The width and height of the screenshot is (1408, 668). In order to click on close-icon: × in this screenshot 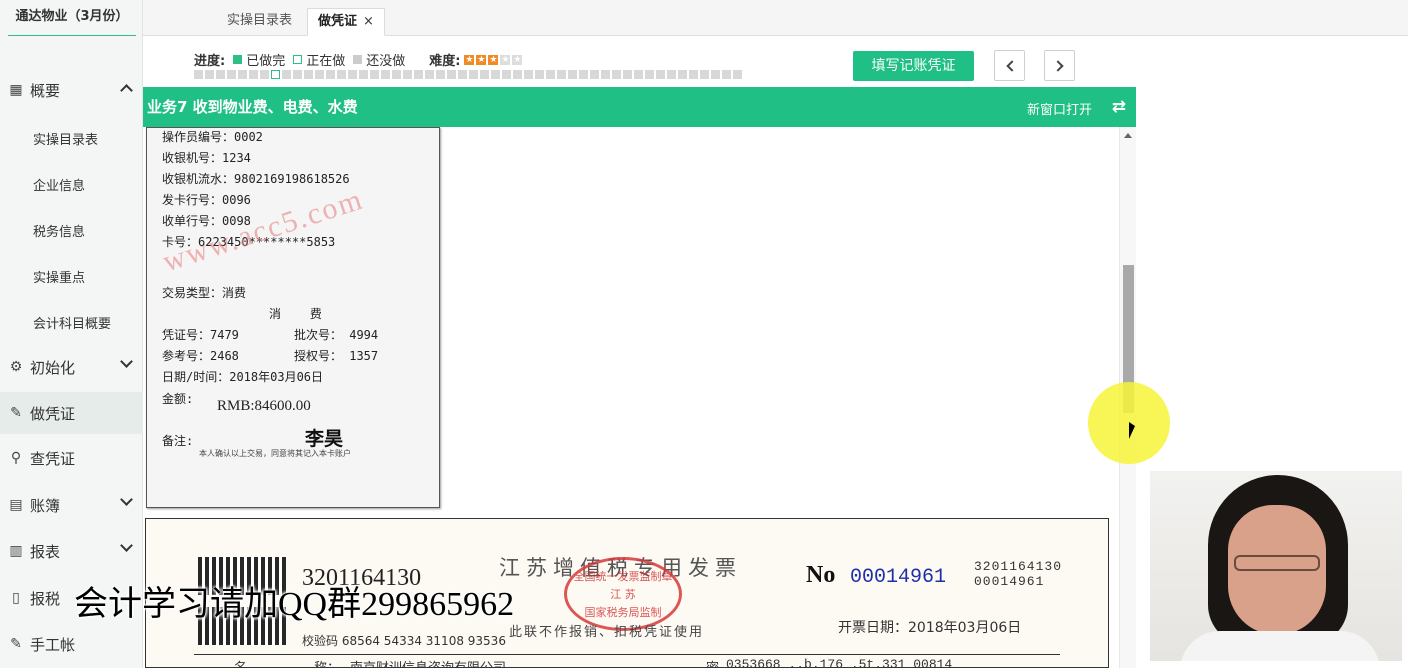, I will do `click(368, 21)`.